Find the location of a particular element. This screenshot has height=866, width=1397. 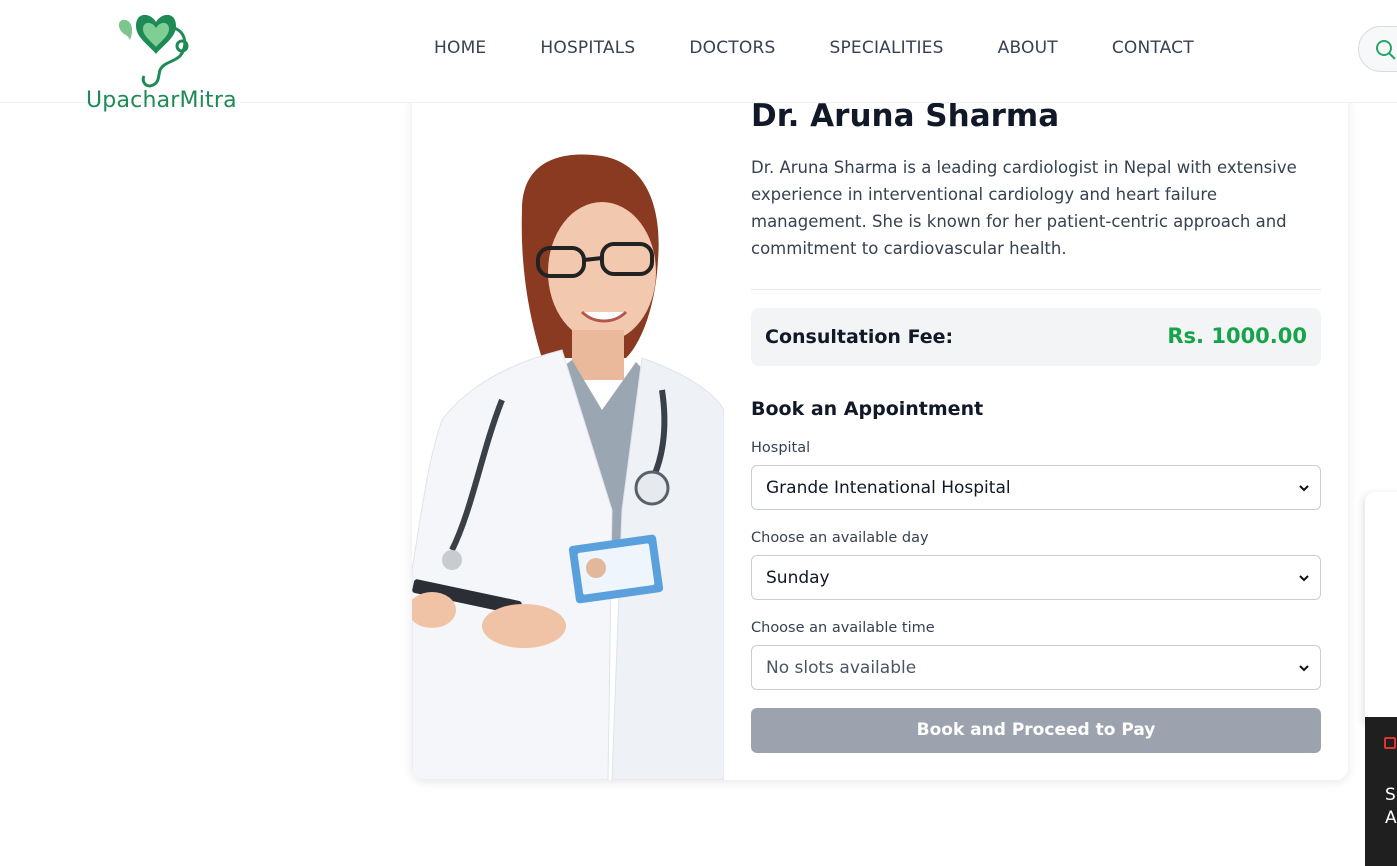

side-text-line2: A is located at coordinates (1391, 818).